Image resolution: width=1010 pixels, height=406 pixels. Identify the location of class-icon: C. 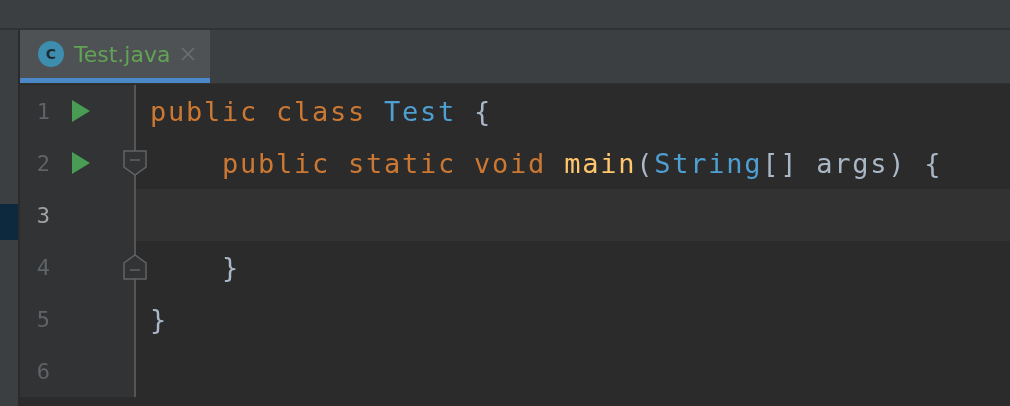
(51, 54).